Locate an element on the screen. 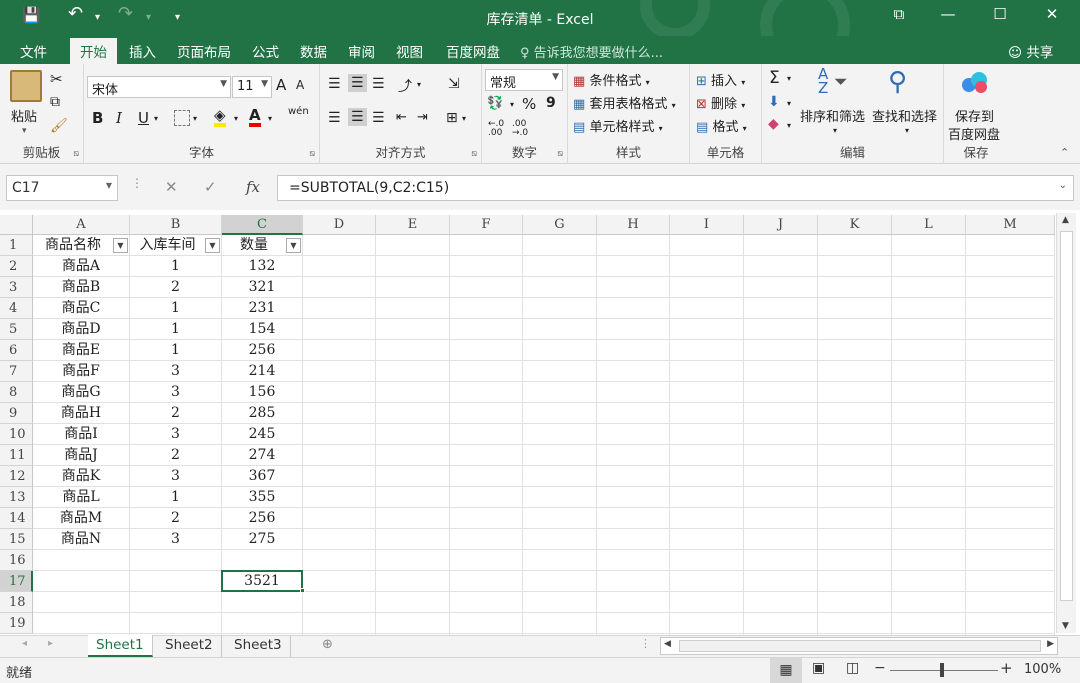 The height and width of the screenshot is (683, 1080). row-header-8: 8 is located at coordinates (16, 392).